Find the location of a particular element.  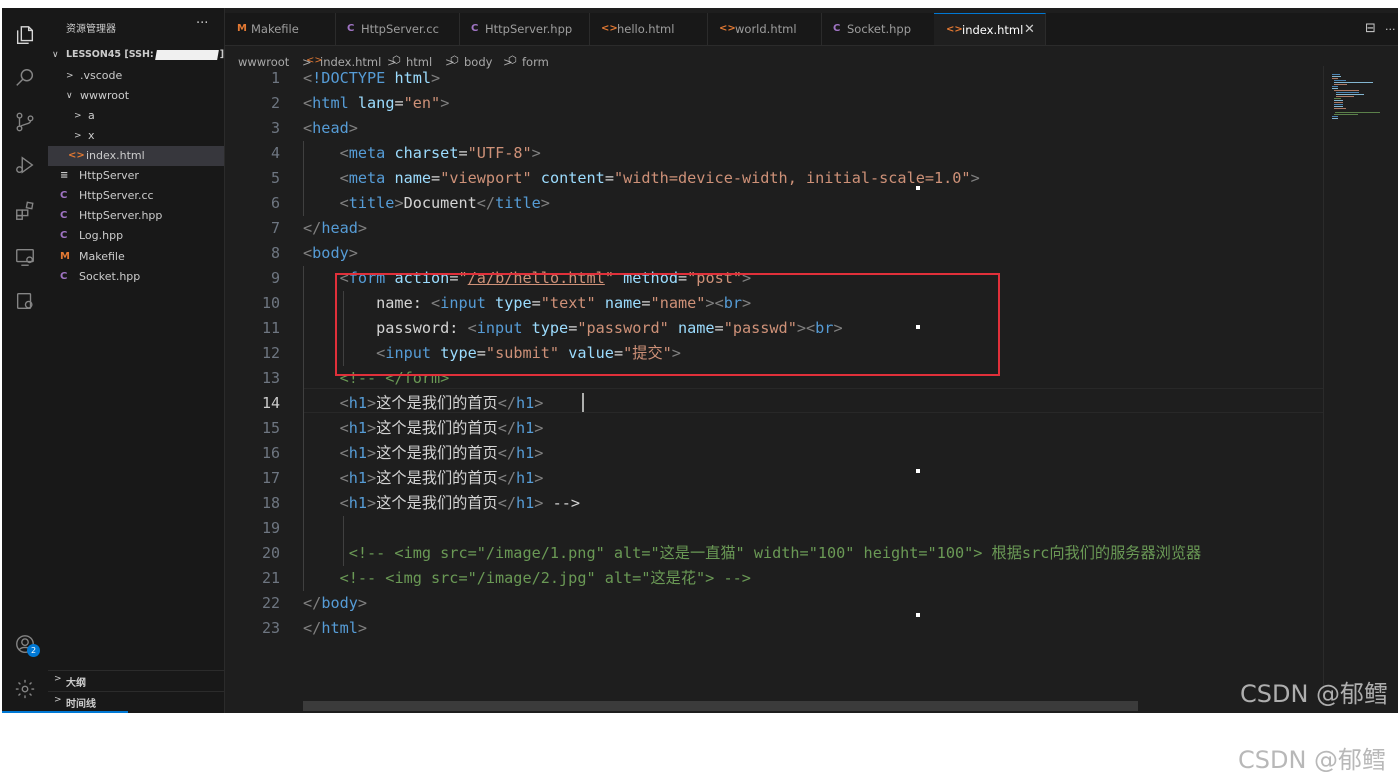

tab-label: hello.html is located at coordinates (646, 29).